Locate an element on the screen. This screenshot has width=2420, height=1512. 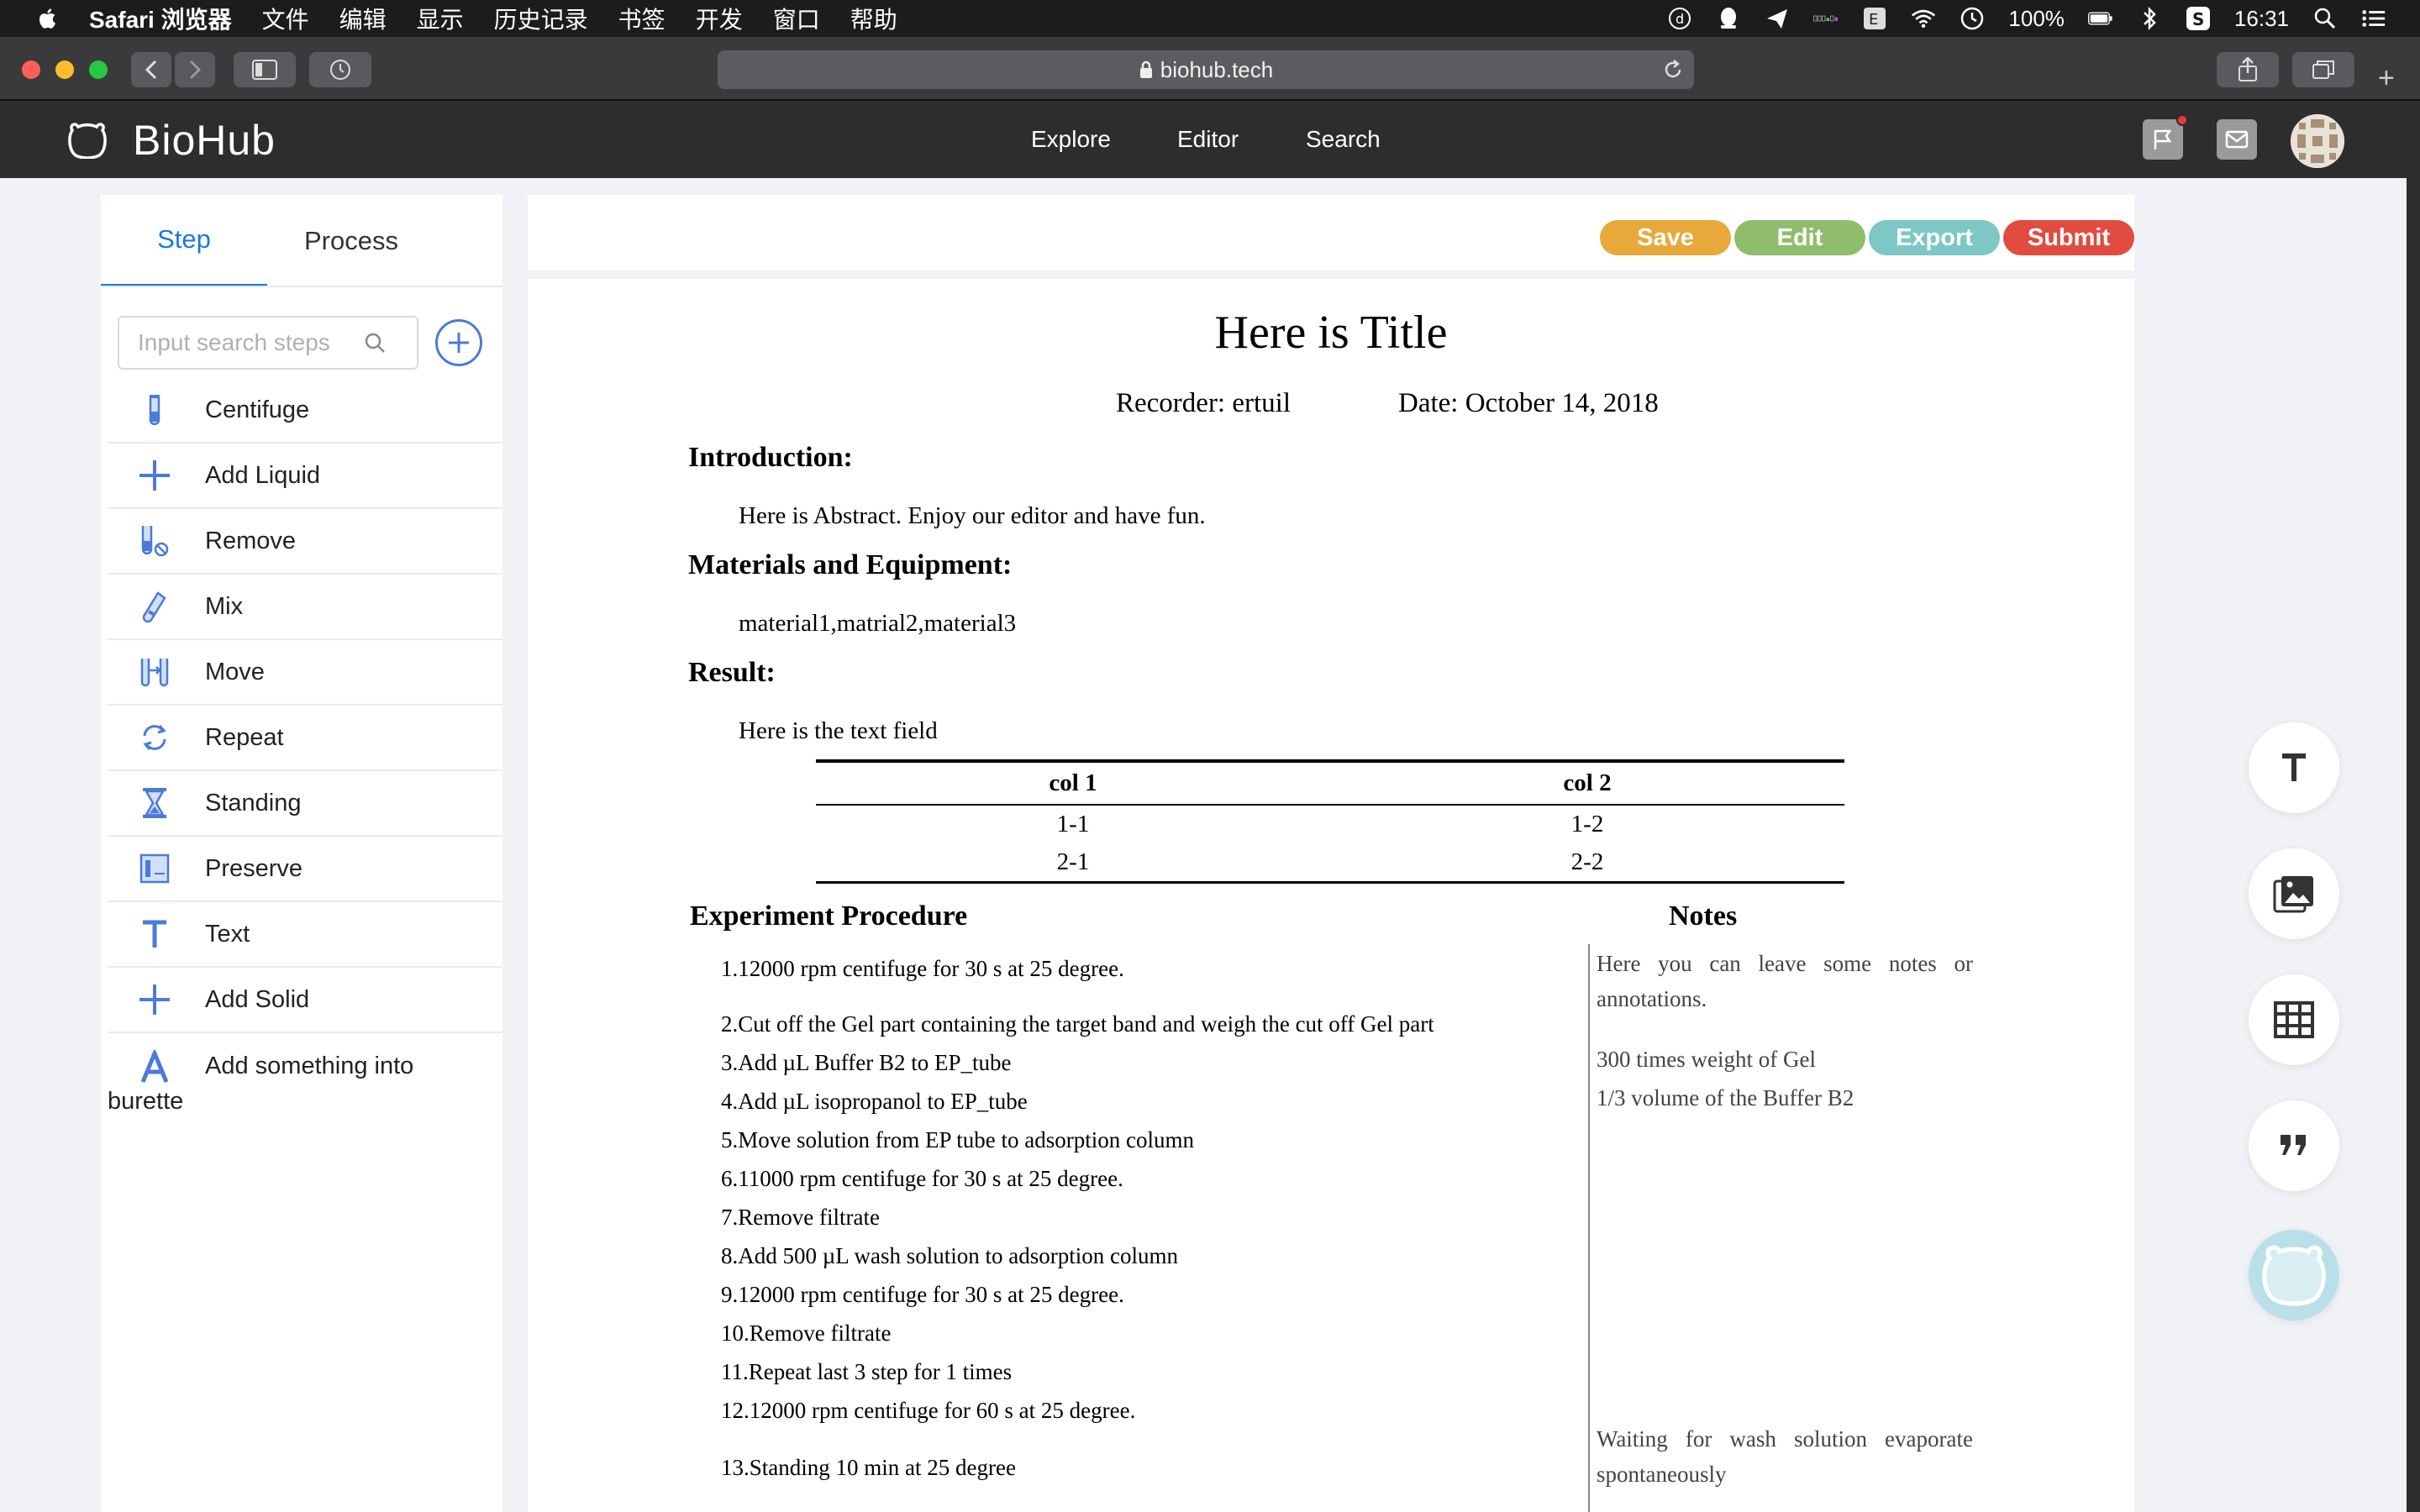
sidebar-toggle-button is located at coordinates (265, 69).